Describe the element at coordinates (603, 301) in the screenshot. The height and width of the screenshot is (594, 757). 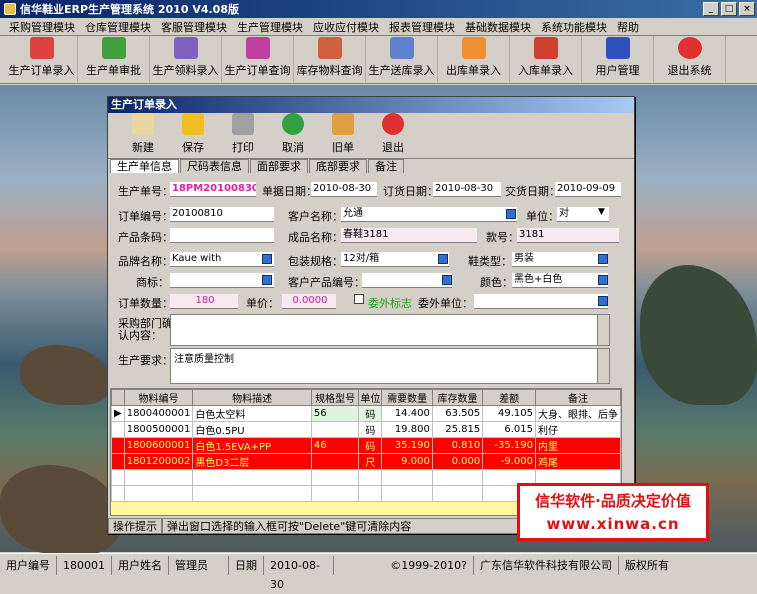
I see `outsource-pick-icon` at that location.